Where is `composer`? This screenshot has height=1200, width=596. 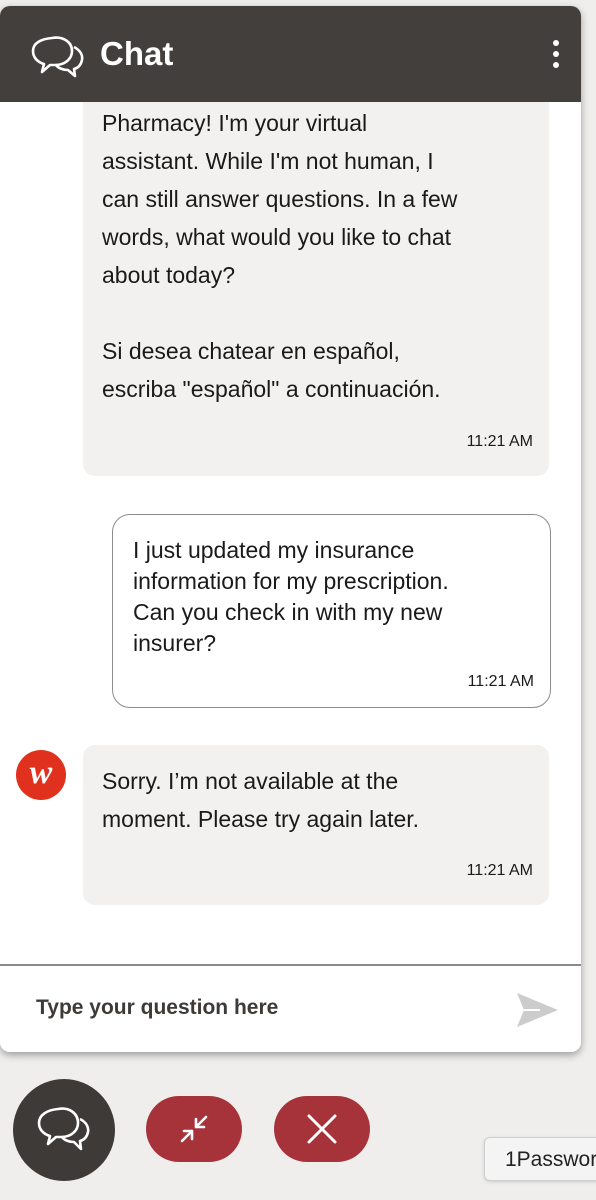
composer is located at coordinates (290, 1009).